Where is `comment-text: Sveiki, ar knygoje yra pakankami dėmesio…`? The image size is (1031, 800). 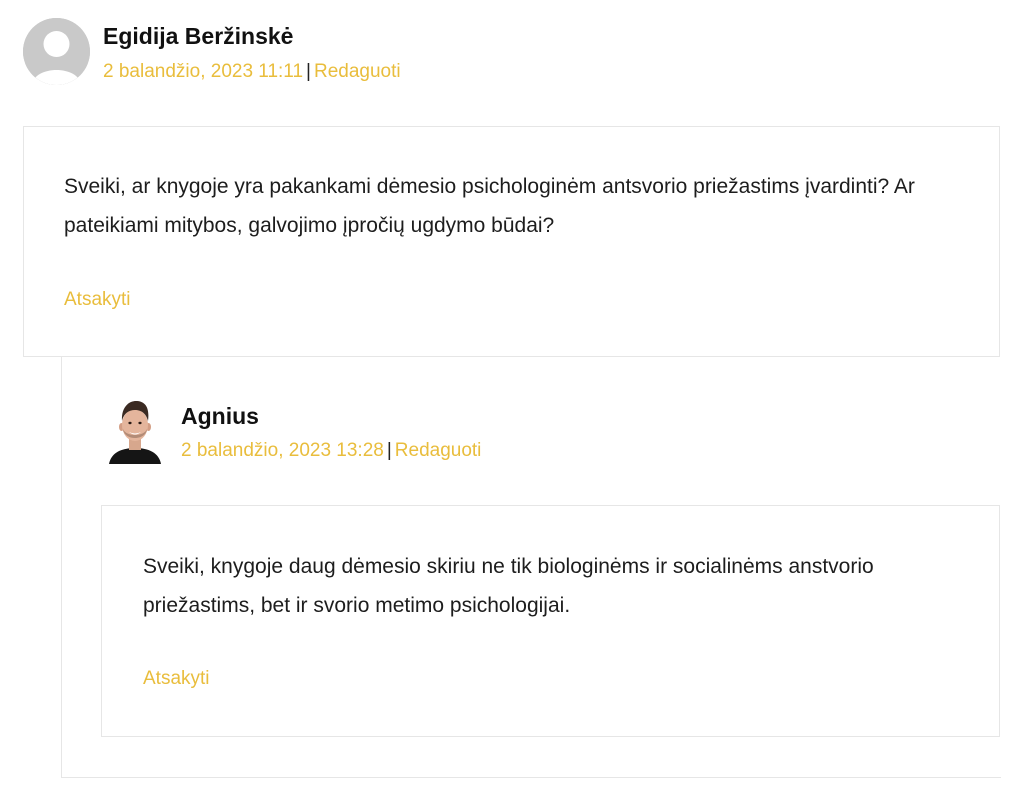
comment-text: Sveiki, ar knygoje yra pakankami dėmesio… is located at coordinates (489, 206).